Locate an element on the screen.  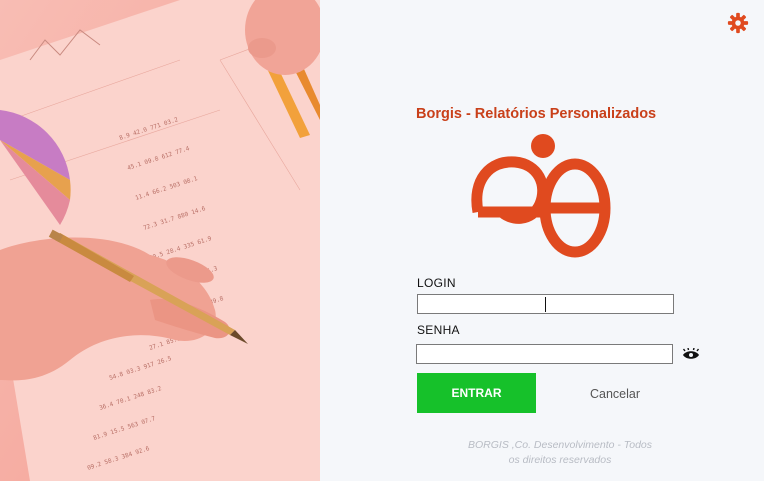
enter-button: ENTRAR is located at coordinates (476, 393).